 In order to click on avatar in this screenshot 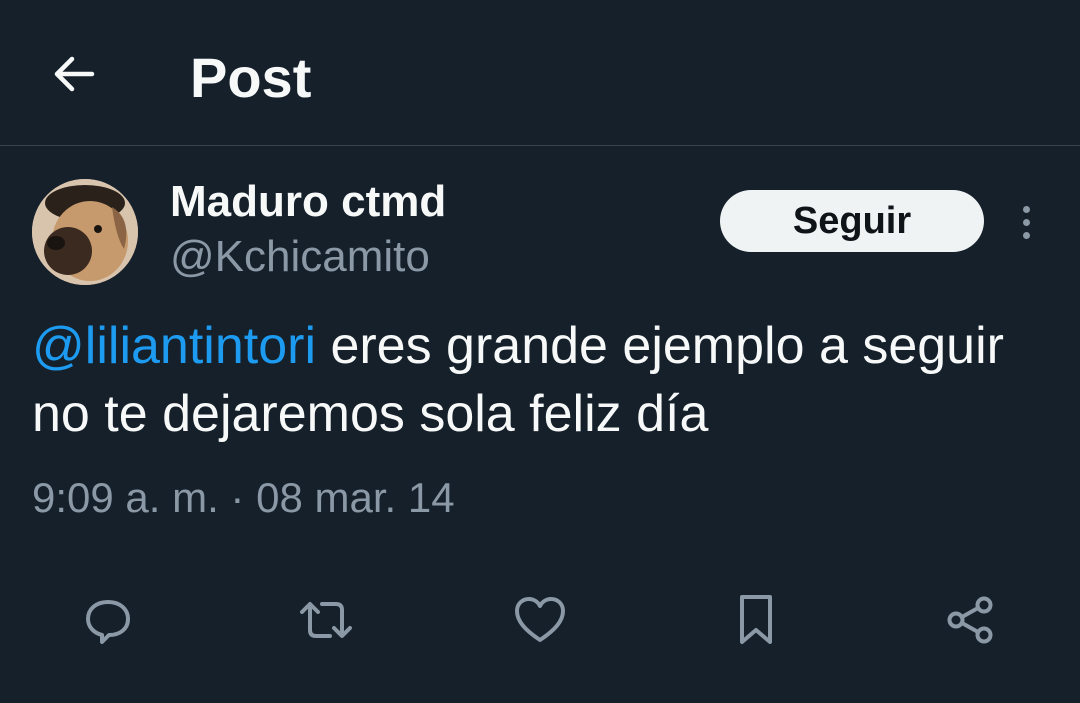, I will do `click(85, 232)`.